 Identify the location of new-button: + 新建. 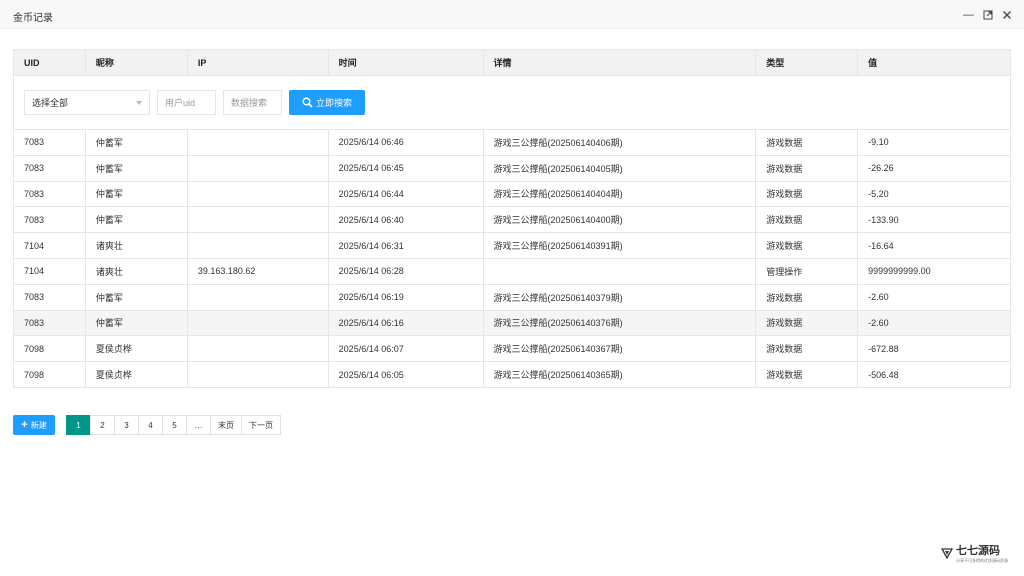
(34, 425).